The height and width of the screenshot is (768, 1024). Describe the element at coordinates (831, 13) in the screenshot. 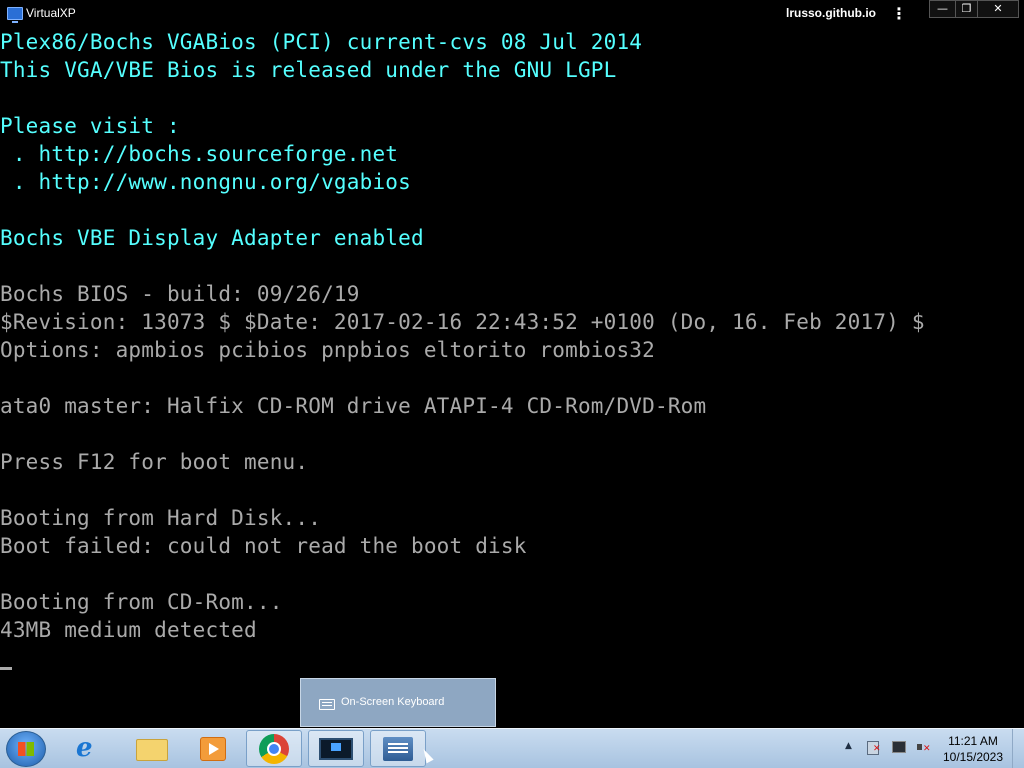

I see `host-label: lrusso.github.io` at that location.